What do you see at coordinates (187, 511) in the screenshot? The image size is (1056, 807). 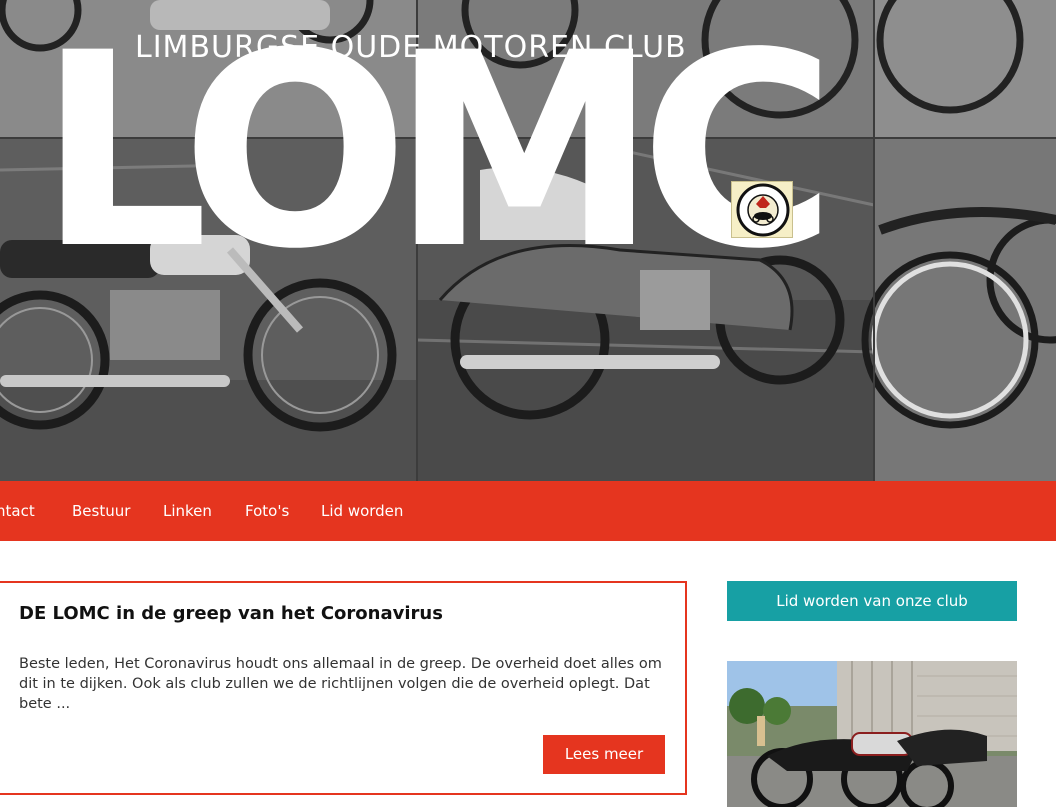 I see `nav-item-linken: Linken` at bounding box center [187, 511].